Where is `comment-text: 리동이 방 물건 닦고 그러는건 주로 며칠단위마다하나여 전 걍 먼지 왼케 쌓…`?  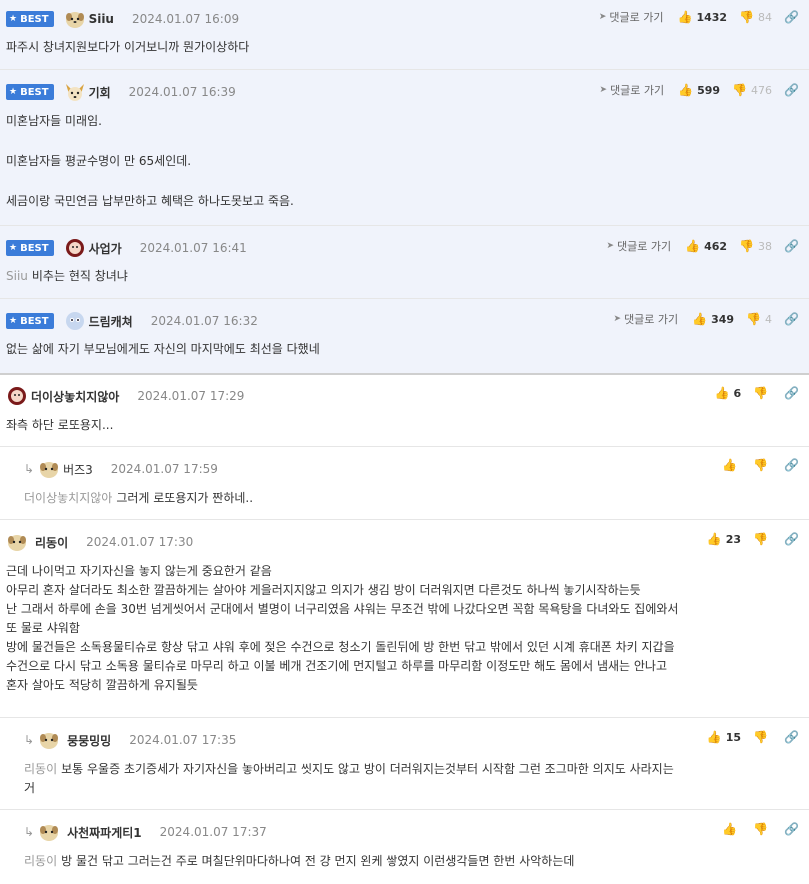
comment-text: 리동이 방 물건 닦고 그러는건 주로 며칠단위마다하나여 전 걍 먼지 왼케 쌓… is located at coordinates (299, 861).